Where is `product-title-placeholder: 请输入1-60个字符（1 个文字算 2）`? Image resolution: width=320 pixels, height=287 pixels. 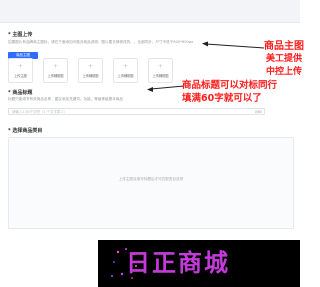
product-title-placeholder: 请输入1-60个字符（1 个文字算 2） is located at coordinates (39, 112).